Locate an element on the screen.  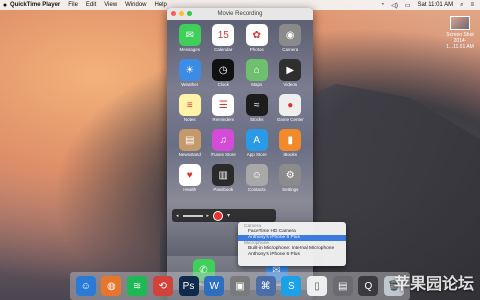
app-label: Clock is located at coordinates (223, 84).